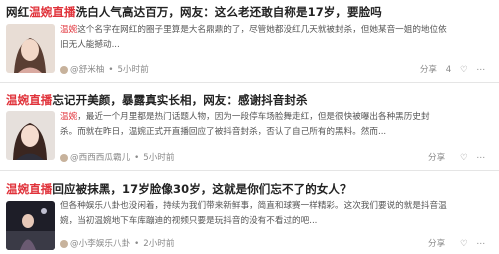 The image size is (499, 254). I want to click on author-name: @西西西瓜霸儿, so click(100, 158).